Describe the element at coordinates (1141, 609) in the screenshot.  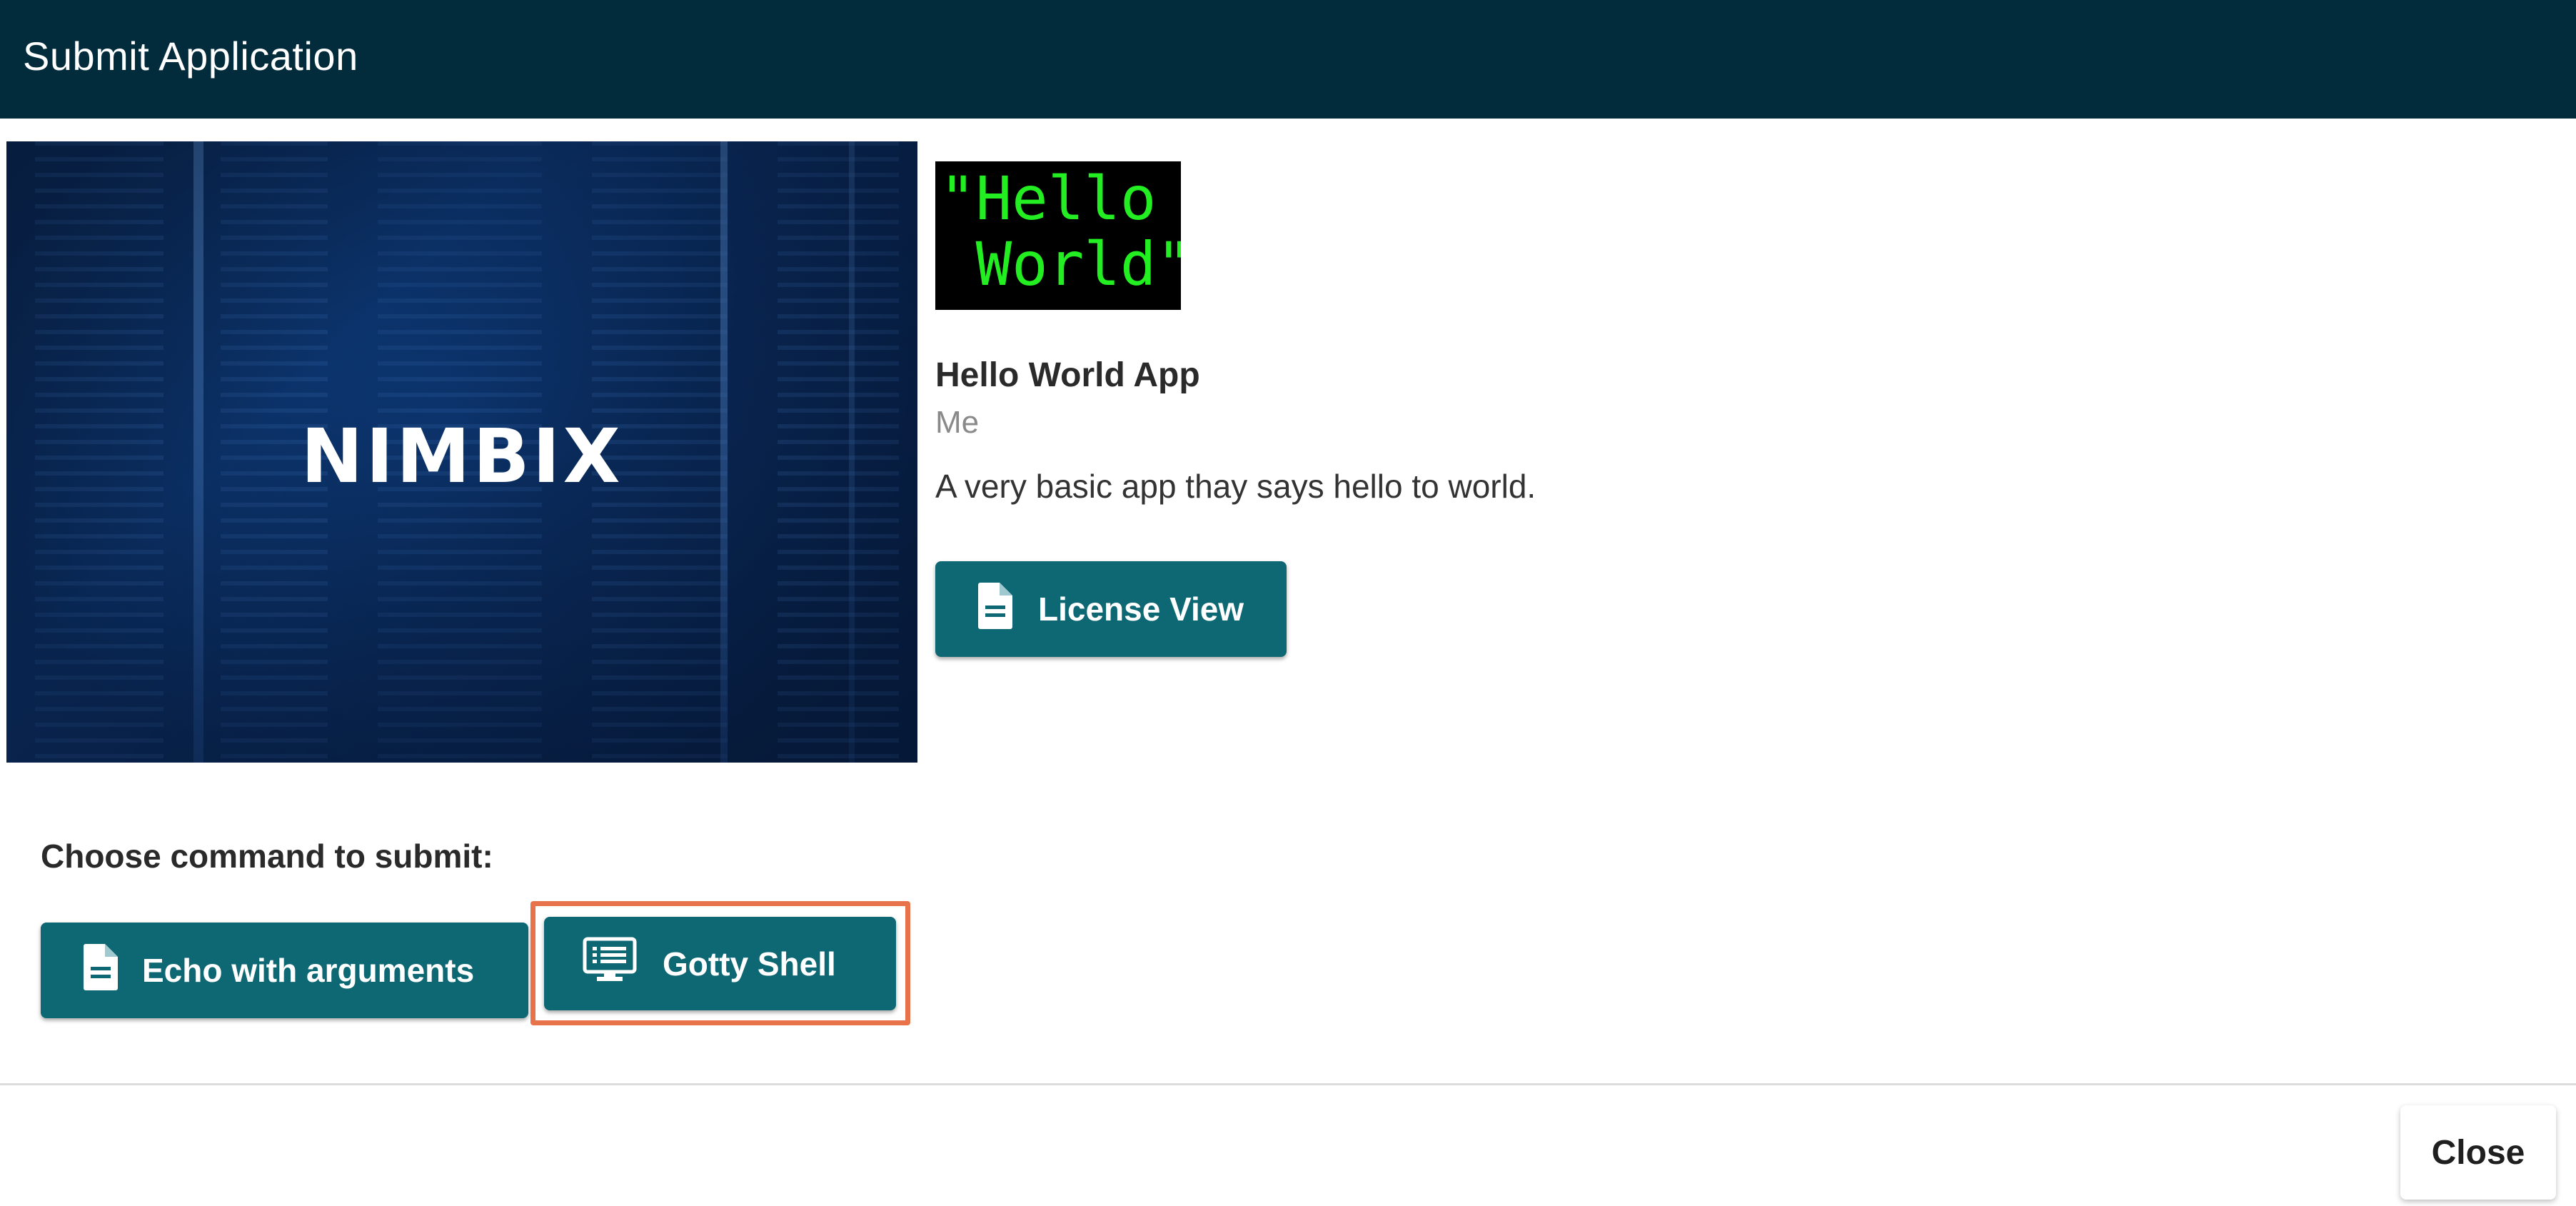
I see `license-view-label: License View` at that location.